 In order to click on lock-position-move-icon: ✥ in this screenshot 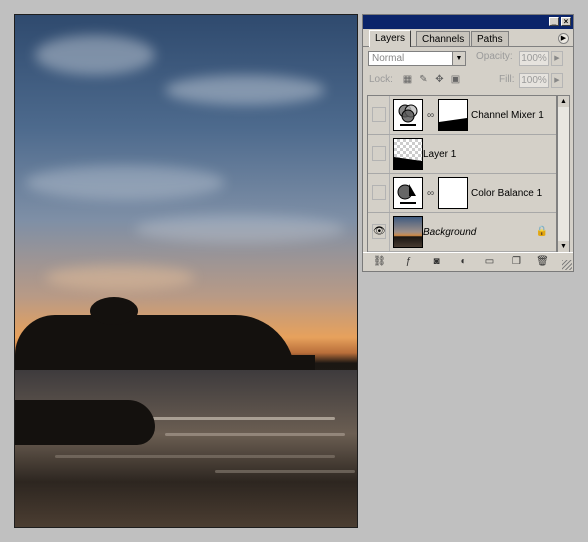, I will do `click(439, 79)`.